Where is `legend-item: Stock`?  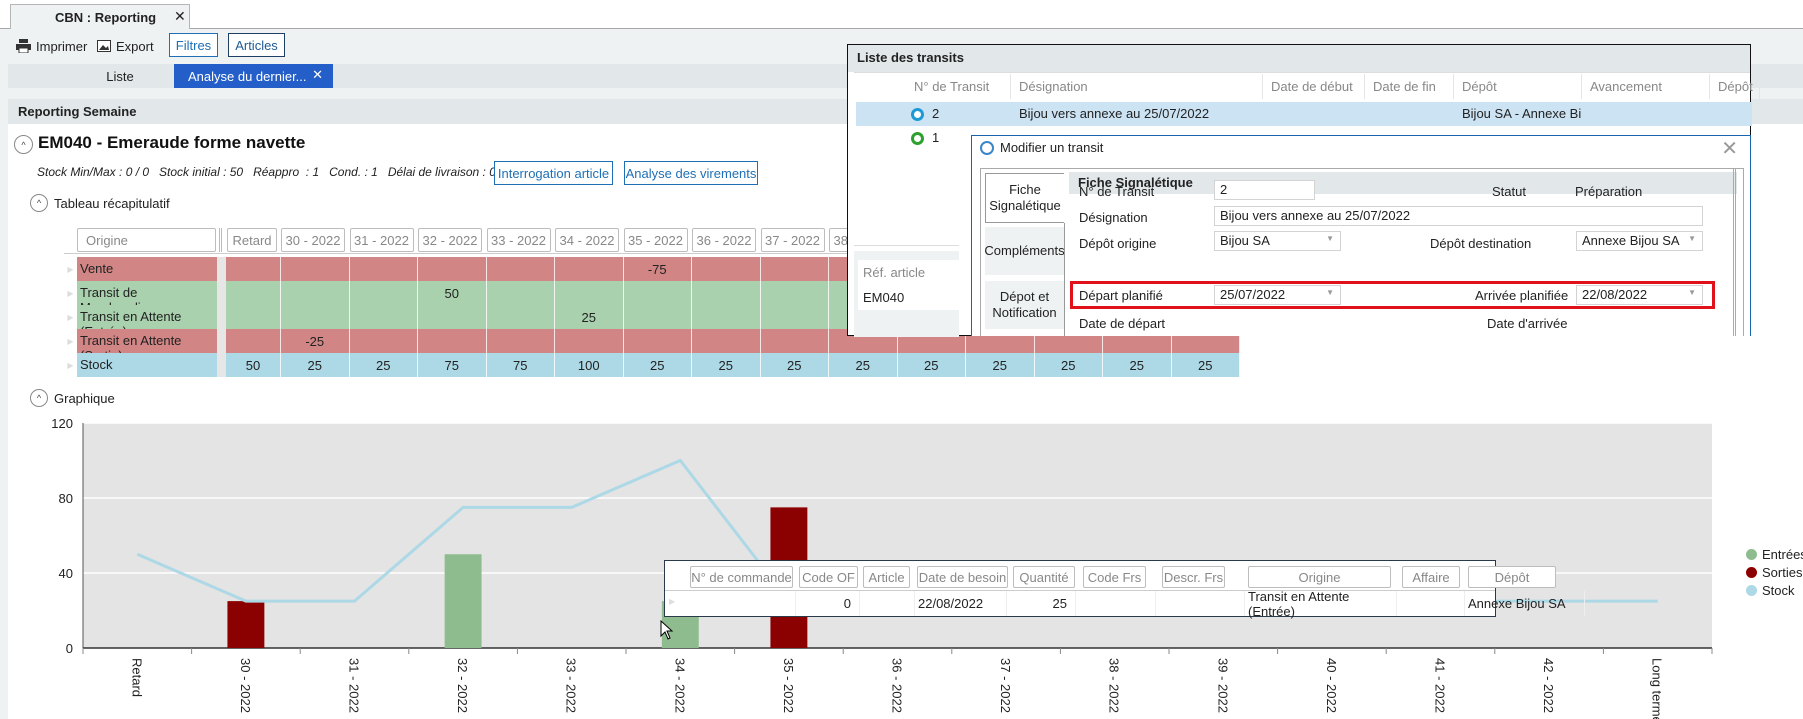
legend-item: Stock is located at coordinates (1774, 590).